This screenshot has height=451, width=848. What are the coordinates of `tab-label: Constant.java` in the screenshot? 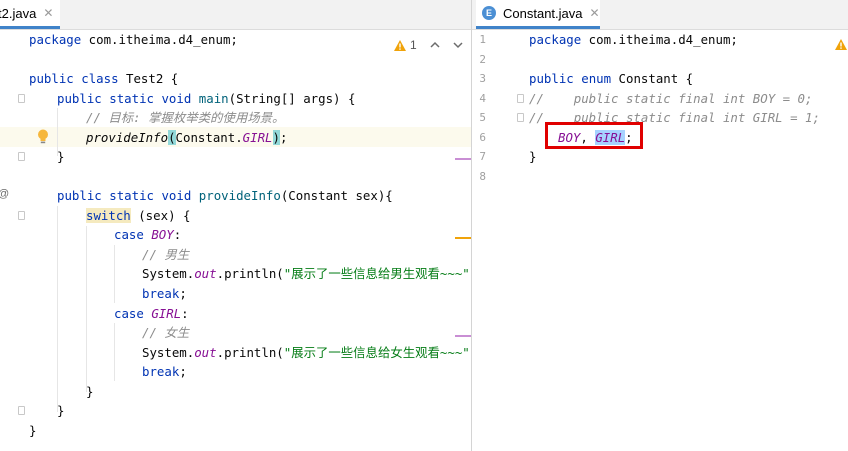 It's located at (543, 13).